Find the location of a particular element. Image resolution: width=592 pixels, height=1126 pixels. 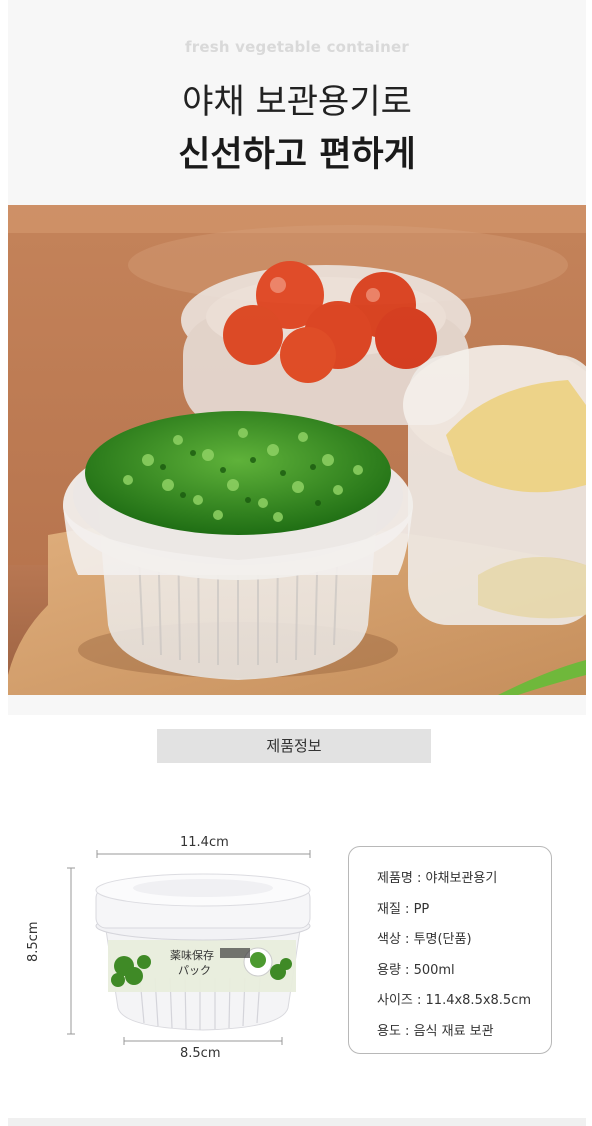

dimension-height: 8.5cm is located at coordinates (33, 942).